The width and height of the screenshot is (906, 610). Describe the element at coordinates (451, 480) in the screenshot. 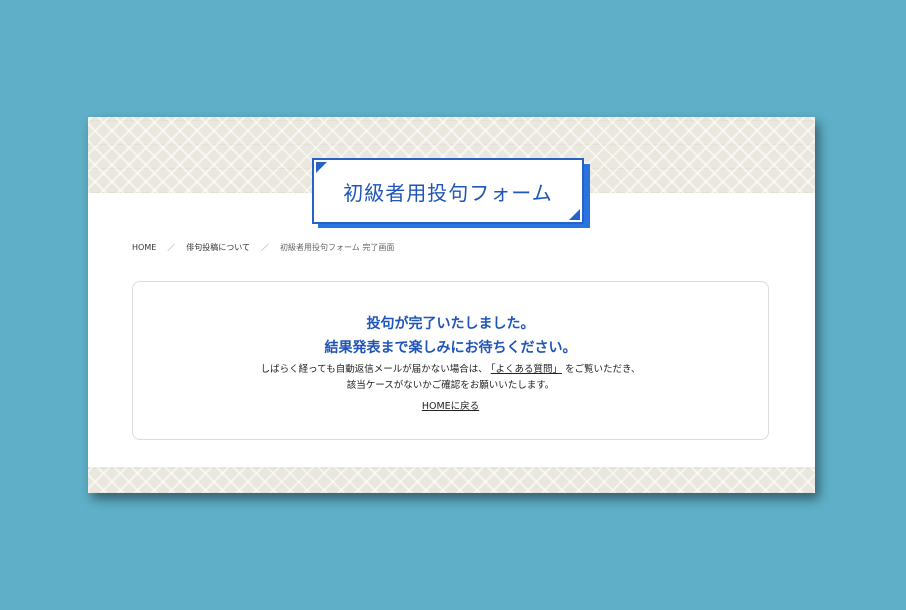

I see `footer-pattern-background` at that location.